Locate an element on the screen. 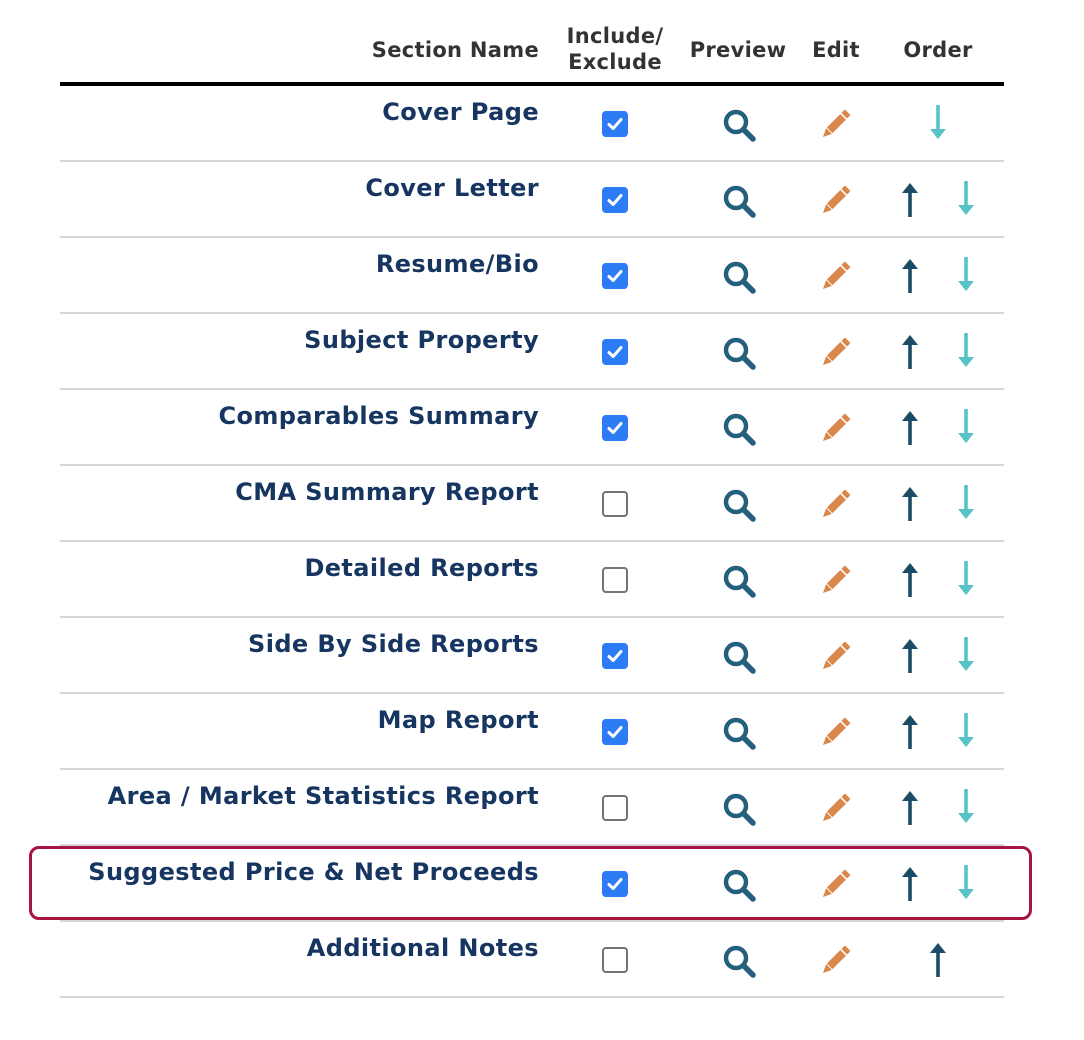 The width and height of the screenshot is (1084, 1040). section-name: CMA Summary Report is located at coordinates (387, 492).